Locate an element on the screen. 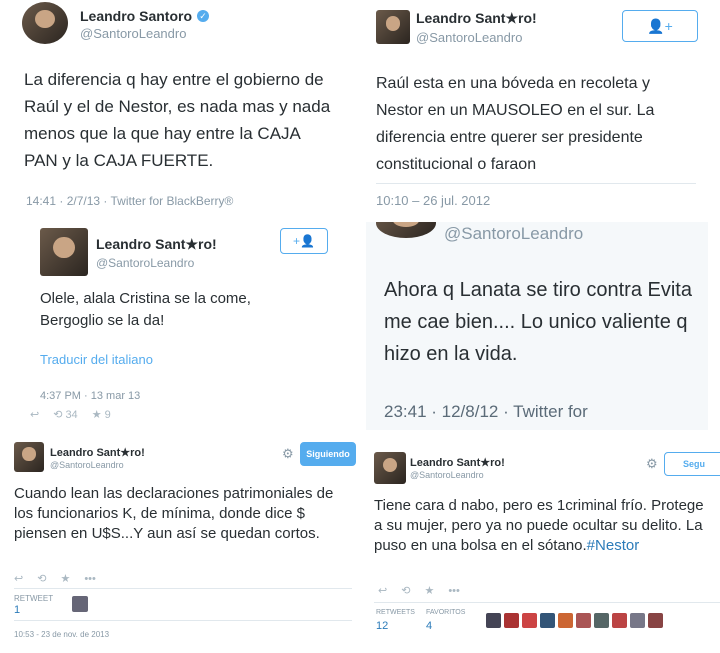 This screenshot has height=653, width=720. following-button: Siguiendo is located at coordinates (328, 454).